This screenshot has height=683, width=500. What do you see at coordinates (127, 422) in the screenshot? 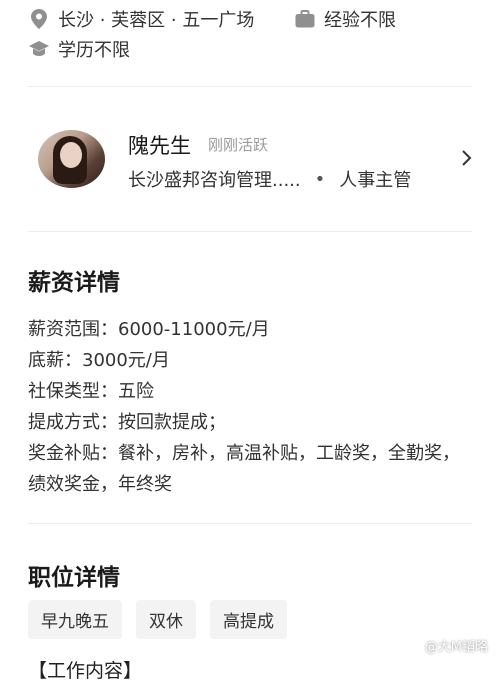
I see `commission-line: 提成方式：按回款提成；` at bounding box center [127, 422].